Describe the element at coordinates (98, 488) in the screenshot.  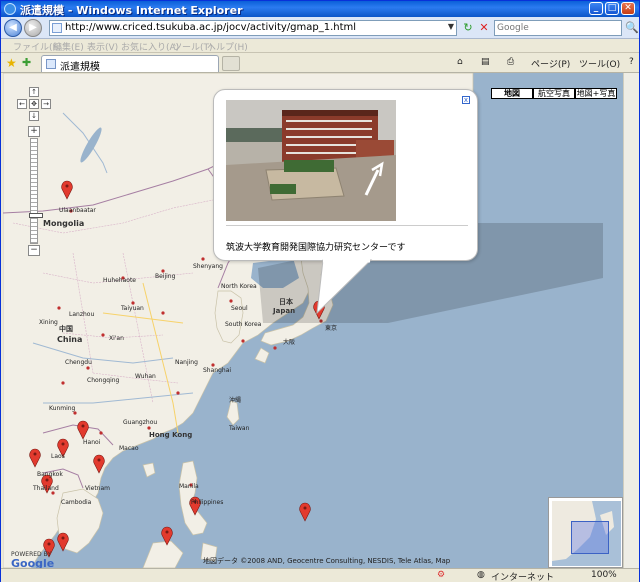
I see `map-label-vietnam: Vietnam` at that location.